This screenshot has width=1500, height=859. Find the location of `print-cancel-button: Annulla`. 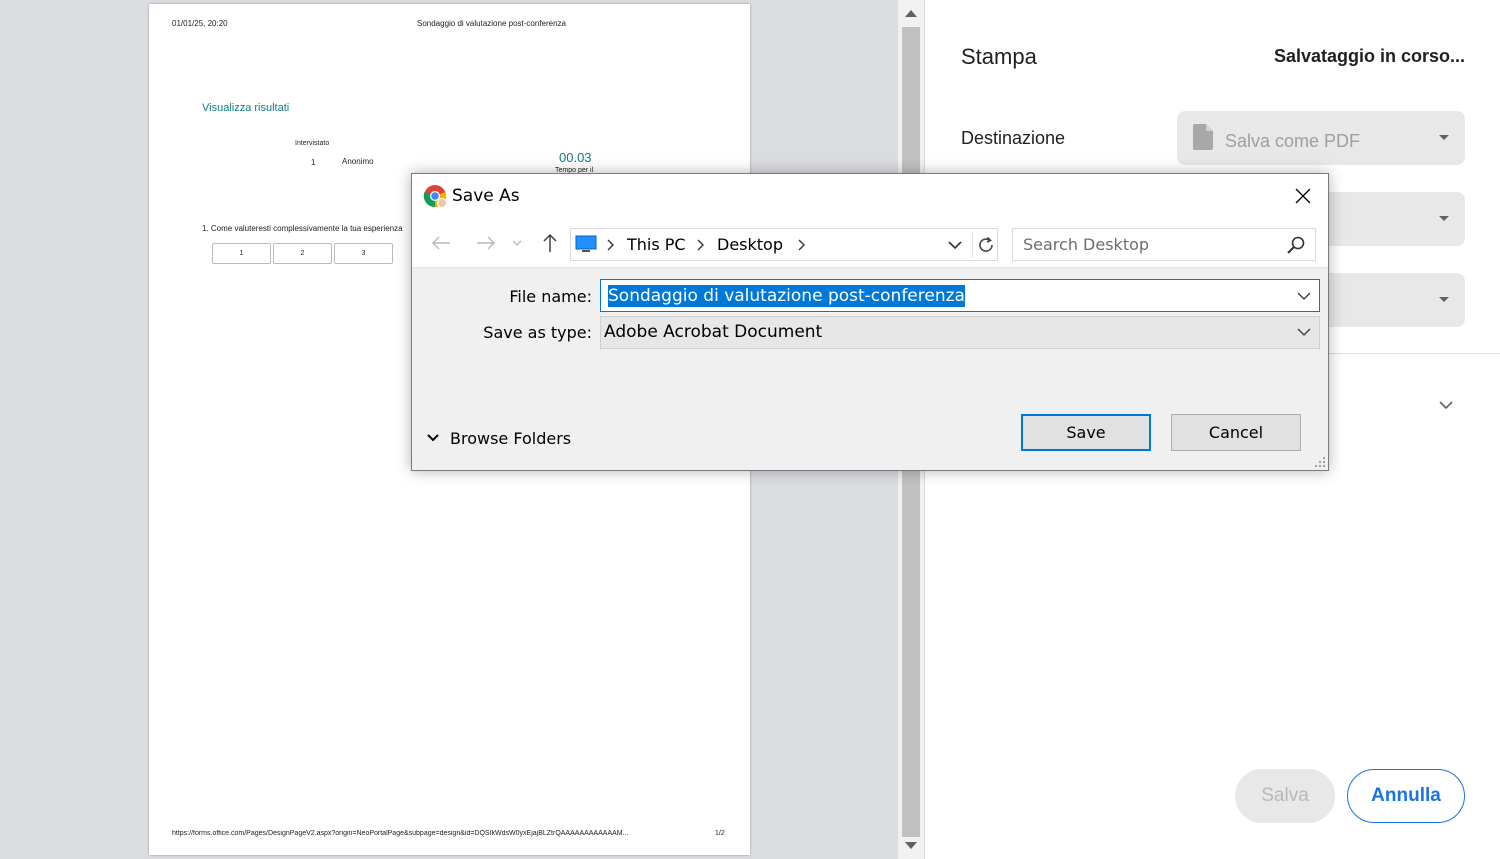

print-cancel-button: Annulla is located at coordinates (1406, 796).